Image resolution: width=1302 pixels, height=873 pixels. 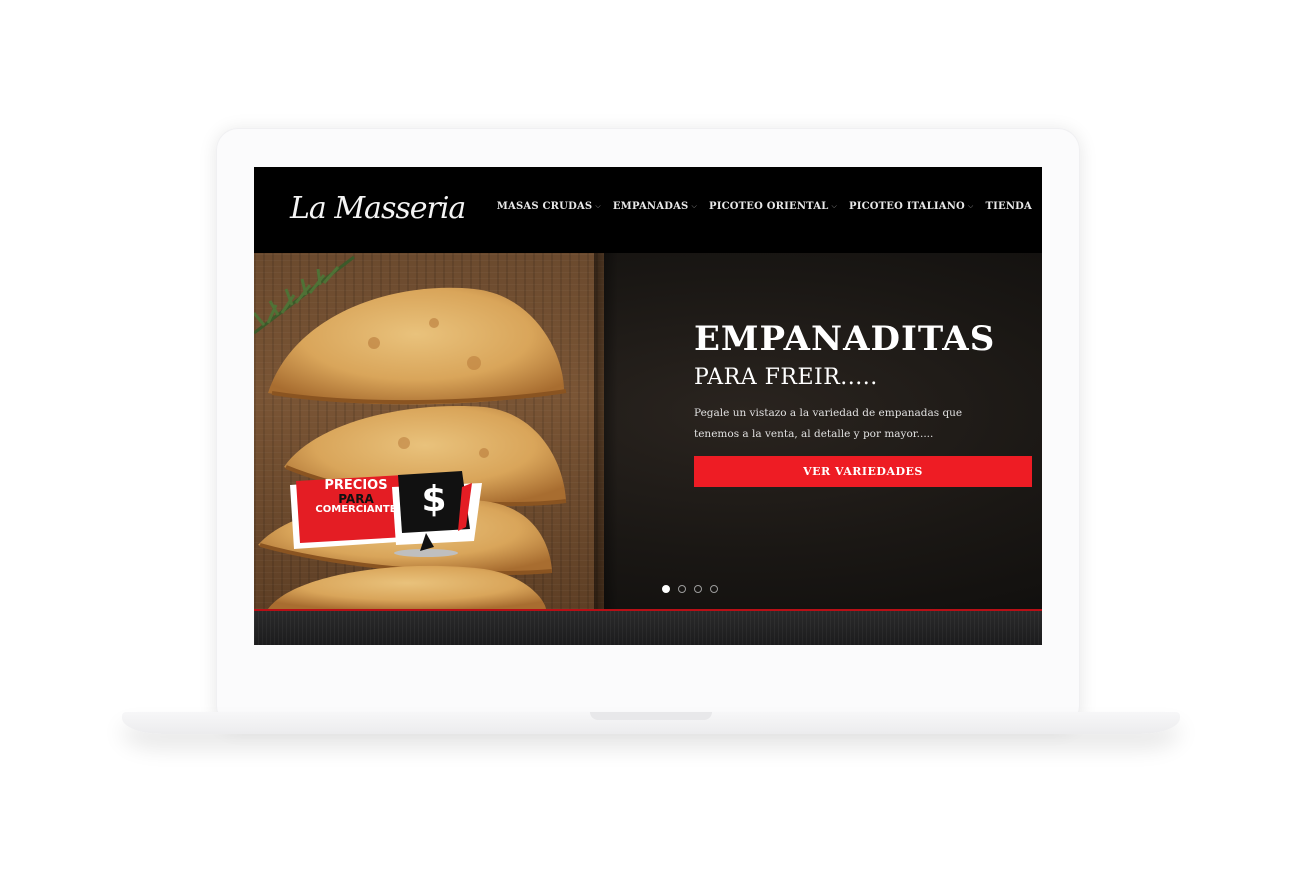 I want to click on logo-text: La Masseria, so click(x=378, y=208).